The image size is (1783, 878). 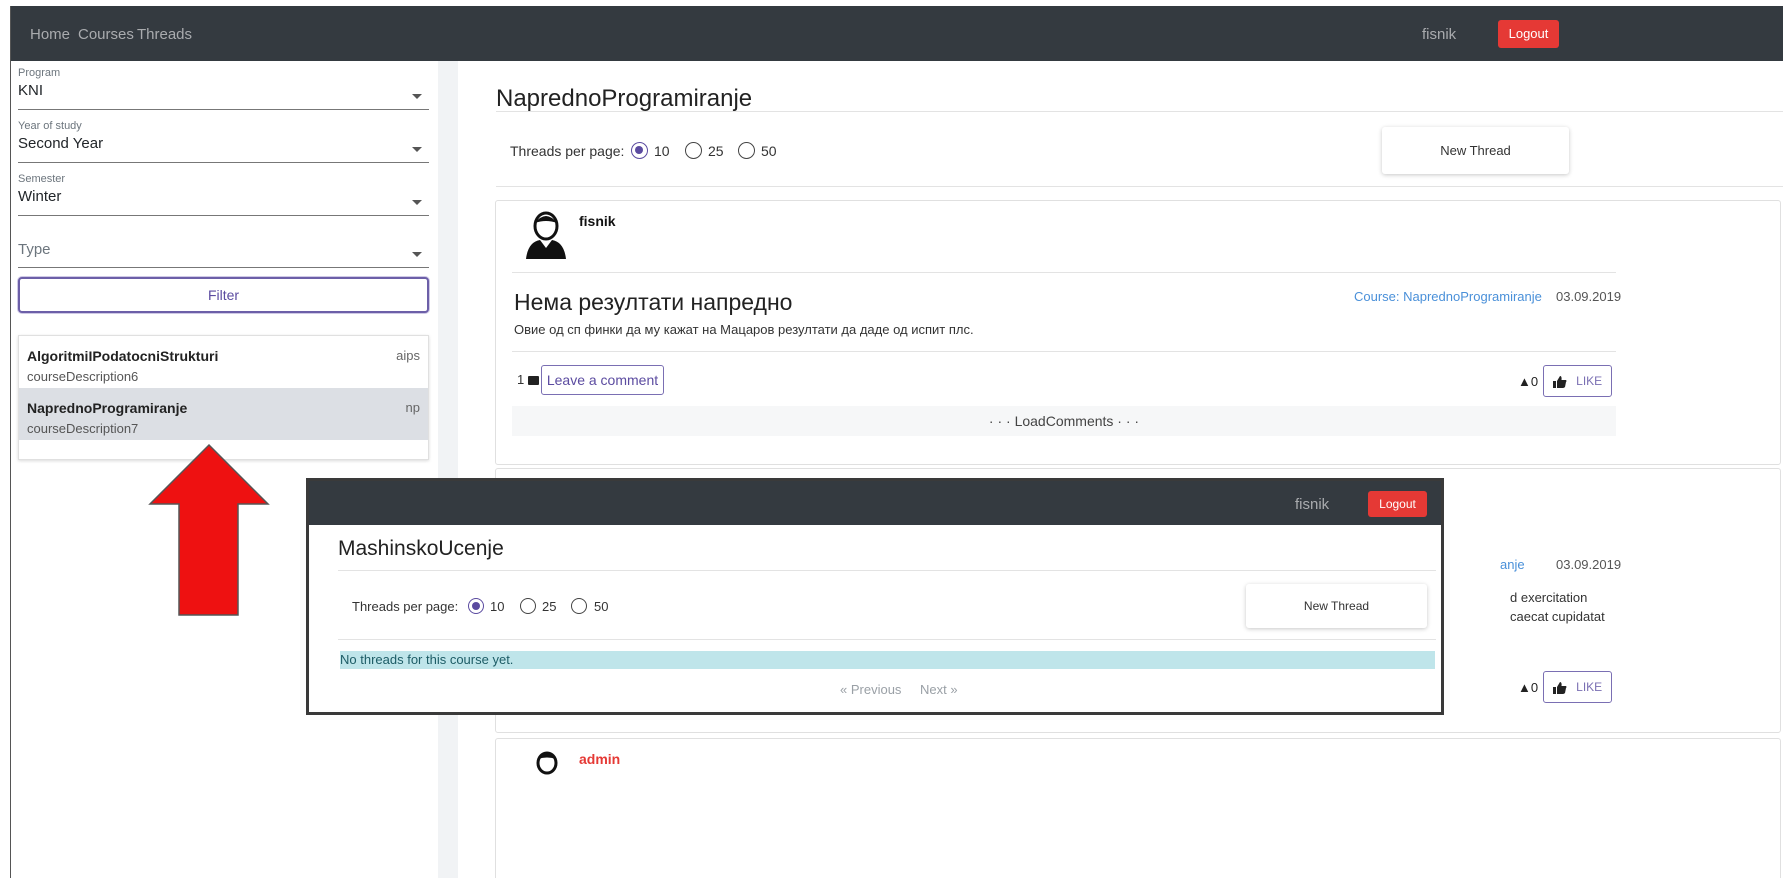 I want to click on semester-value: Winter, so click(x=40, y=196).